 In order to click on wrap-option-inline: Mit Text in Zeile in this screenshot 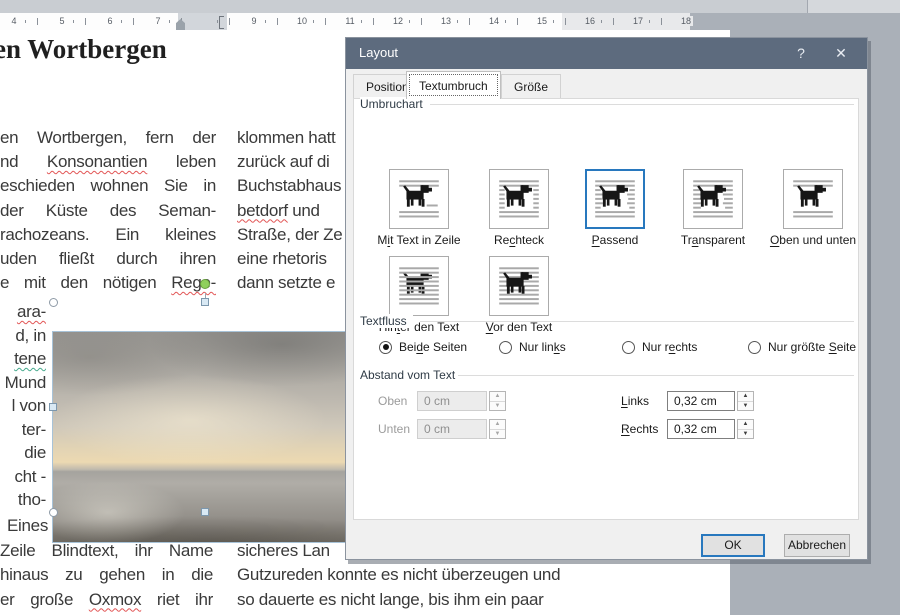, I will do `click(419, 208)`.